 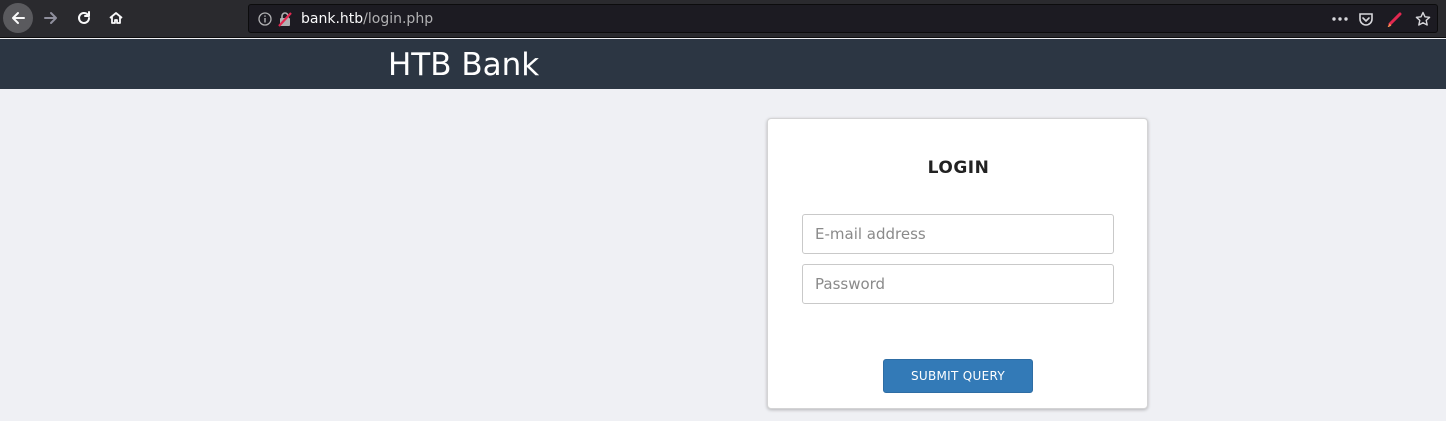 I want to click on url-text: bank.htb/login.php, so click(x=367, y=19).